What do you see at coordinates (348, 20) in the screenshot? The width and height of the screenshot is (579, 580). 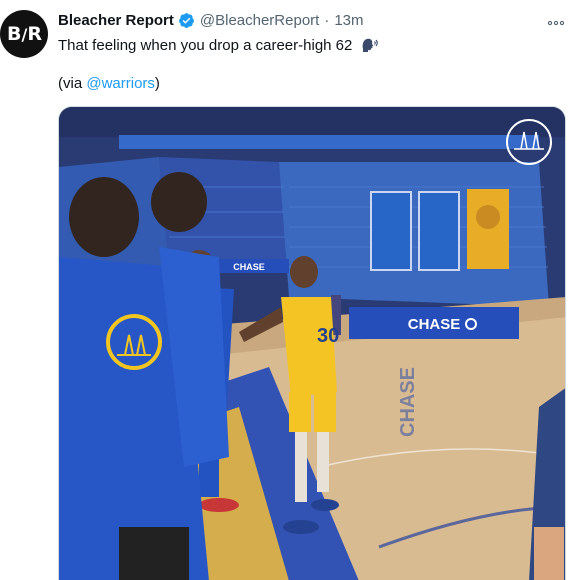 I see `timestamp: 13m` at bounding box center [348, 20].